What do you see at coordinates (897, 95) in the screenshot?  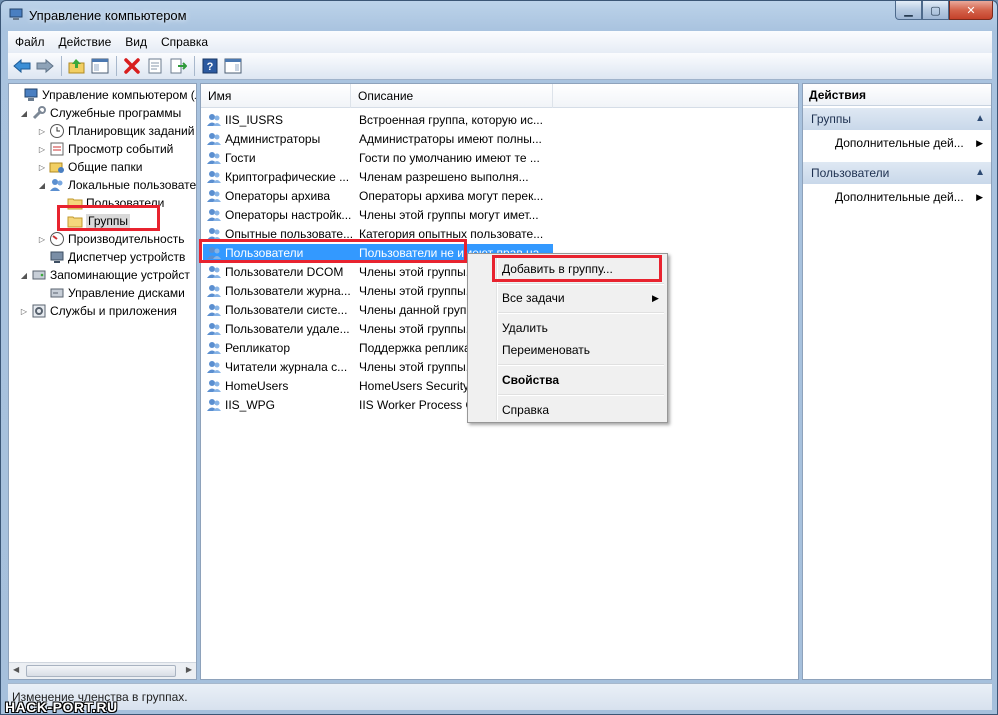 I see `actions-title: Действия` at bounding box center [897, 95].